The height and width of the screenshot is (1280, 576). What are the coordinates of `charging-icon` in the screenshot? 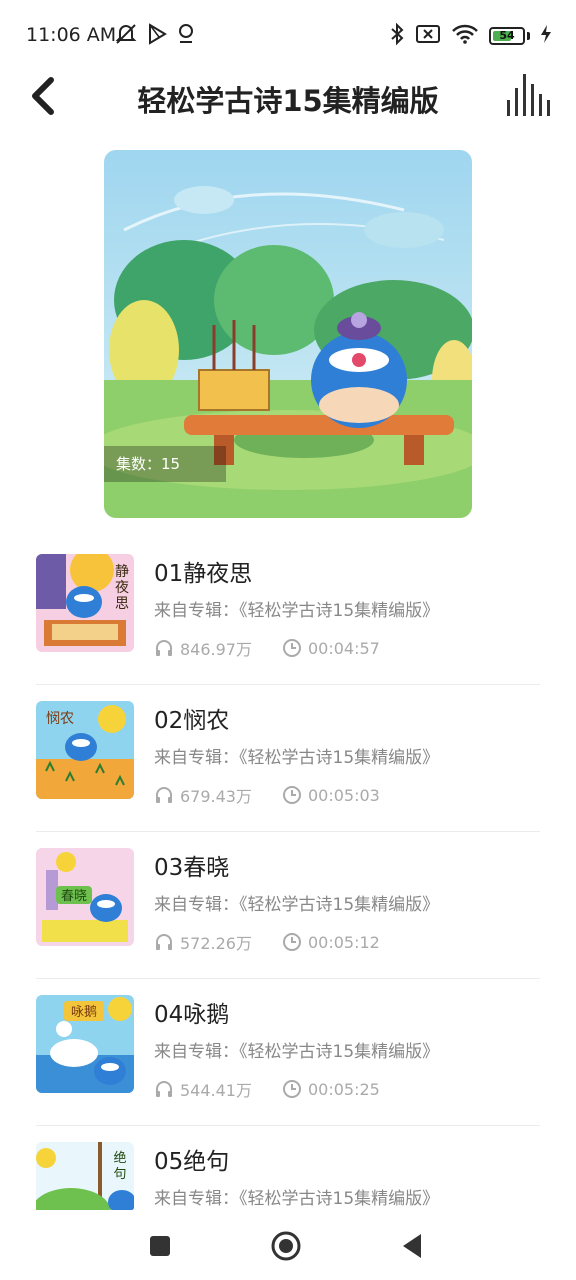 It's located at (546, 36).